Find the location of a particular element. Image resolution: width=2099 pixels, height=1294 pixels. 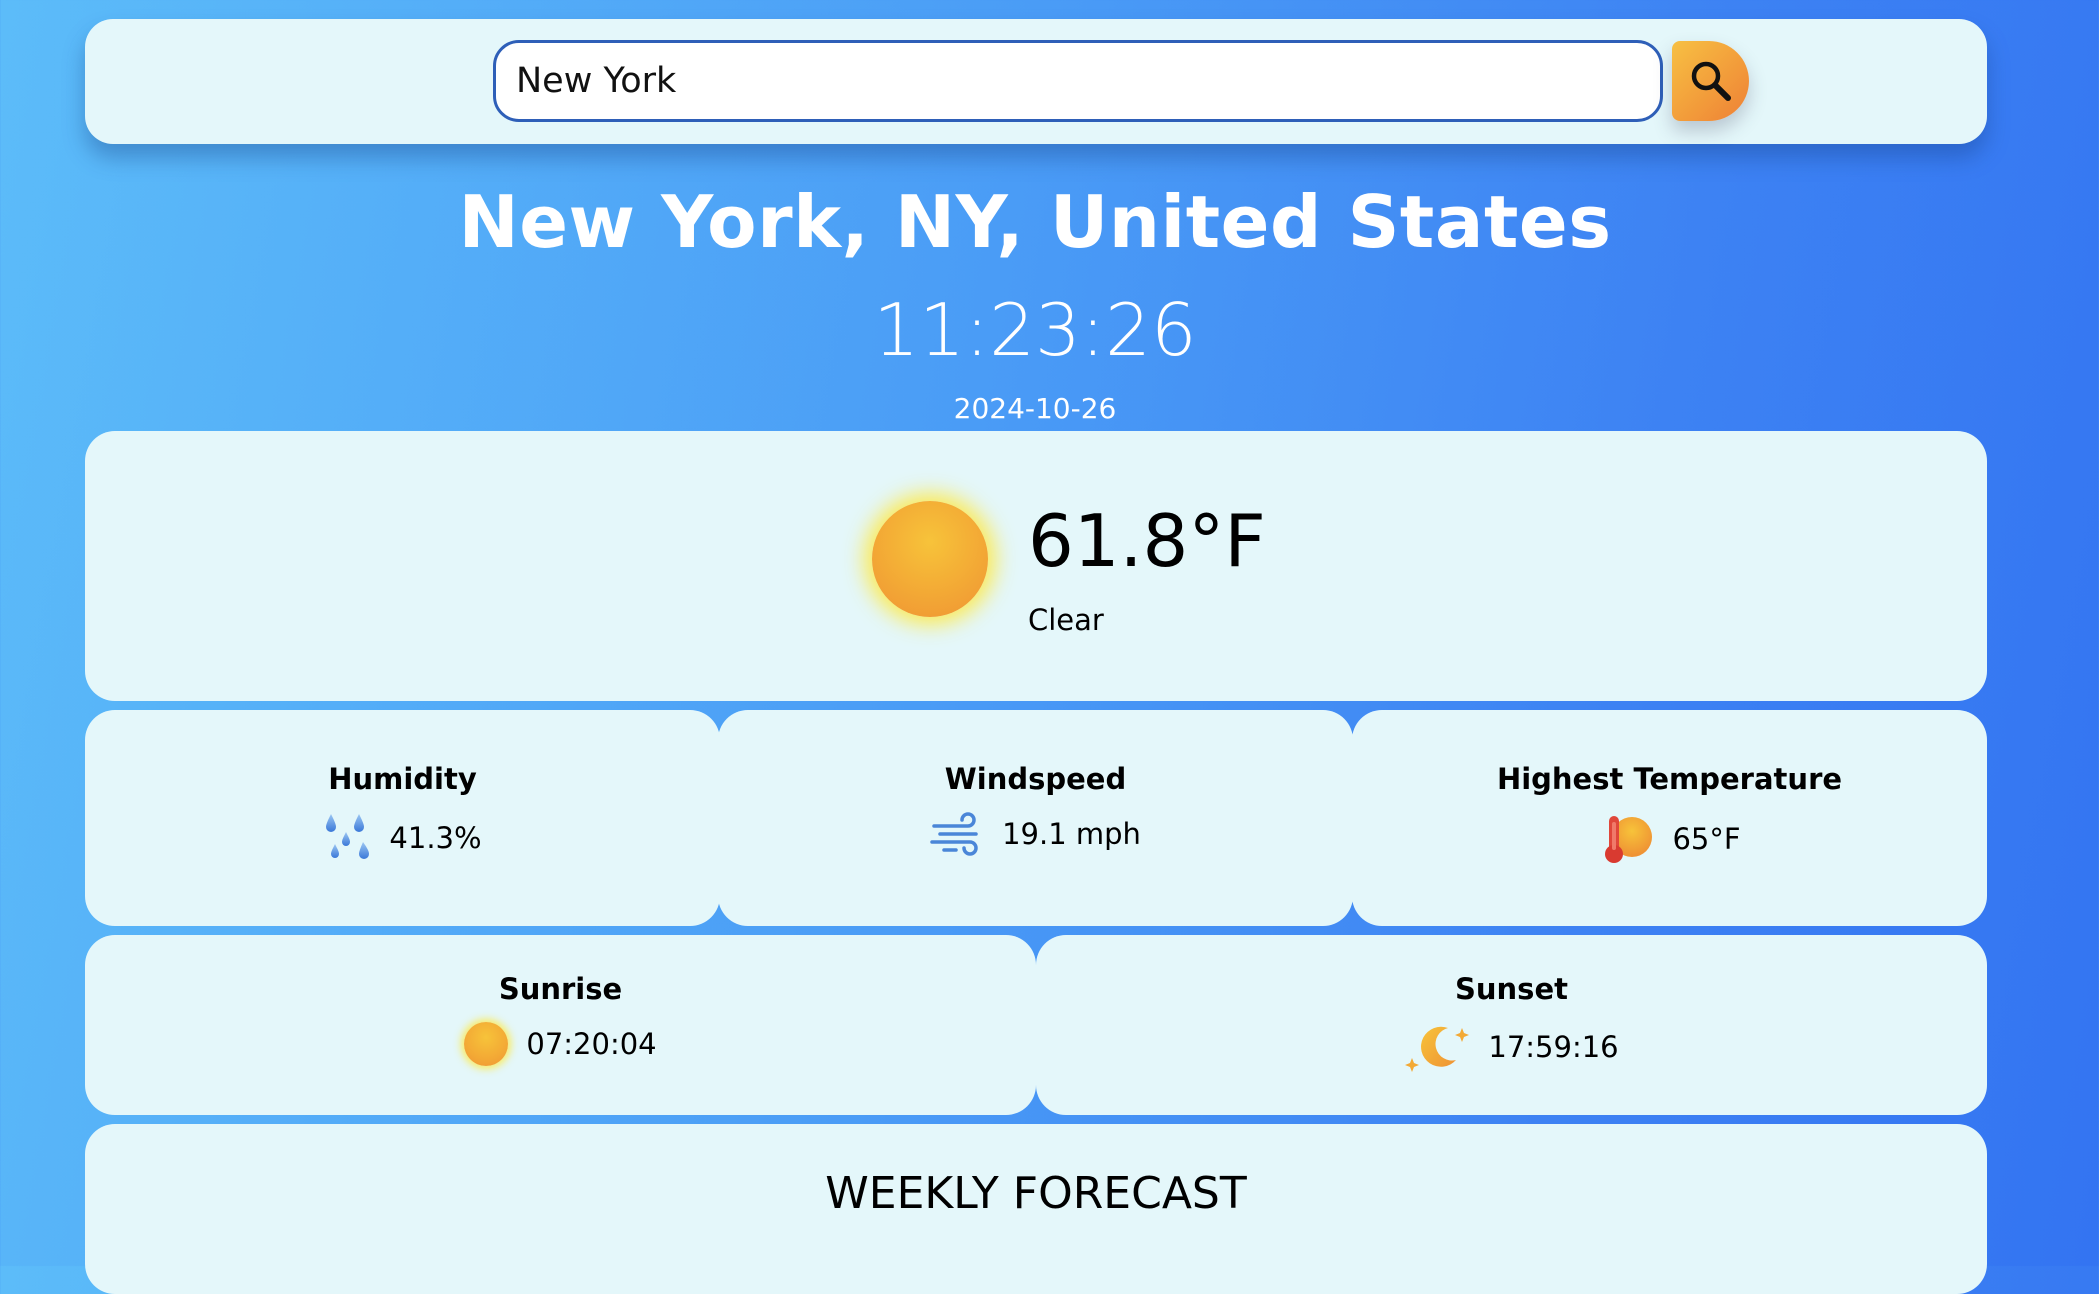

local-date: 2024-10-26 is located at coordinates (1035, 408).